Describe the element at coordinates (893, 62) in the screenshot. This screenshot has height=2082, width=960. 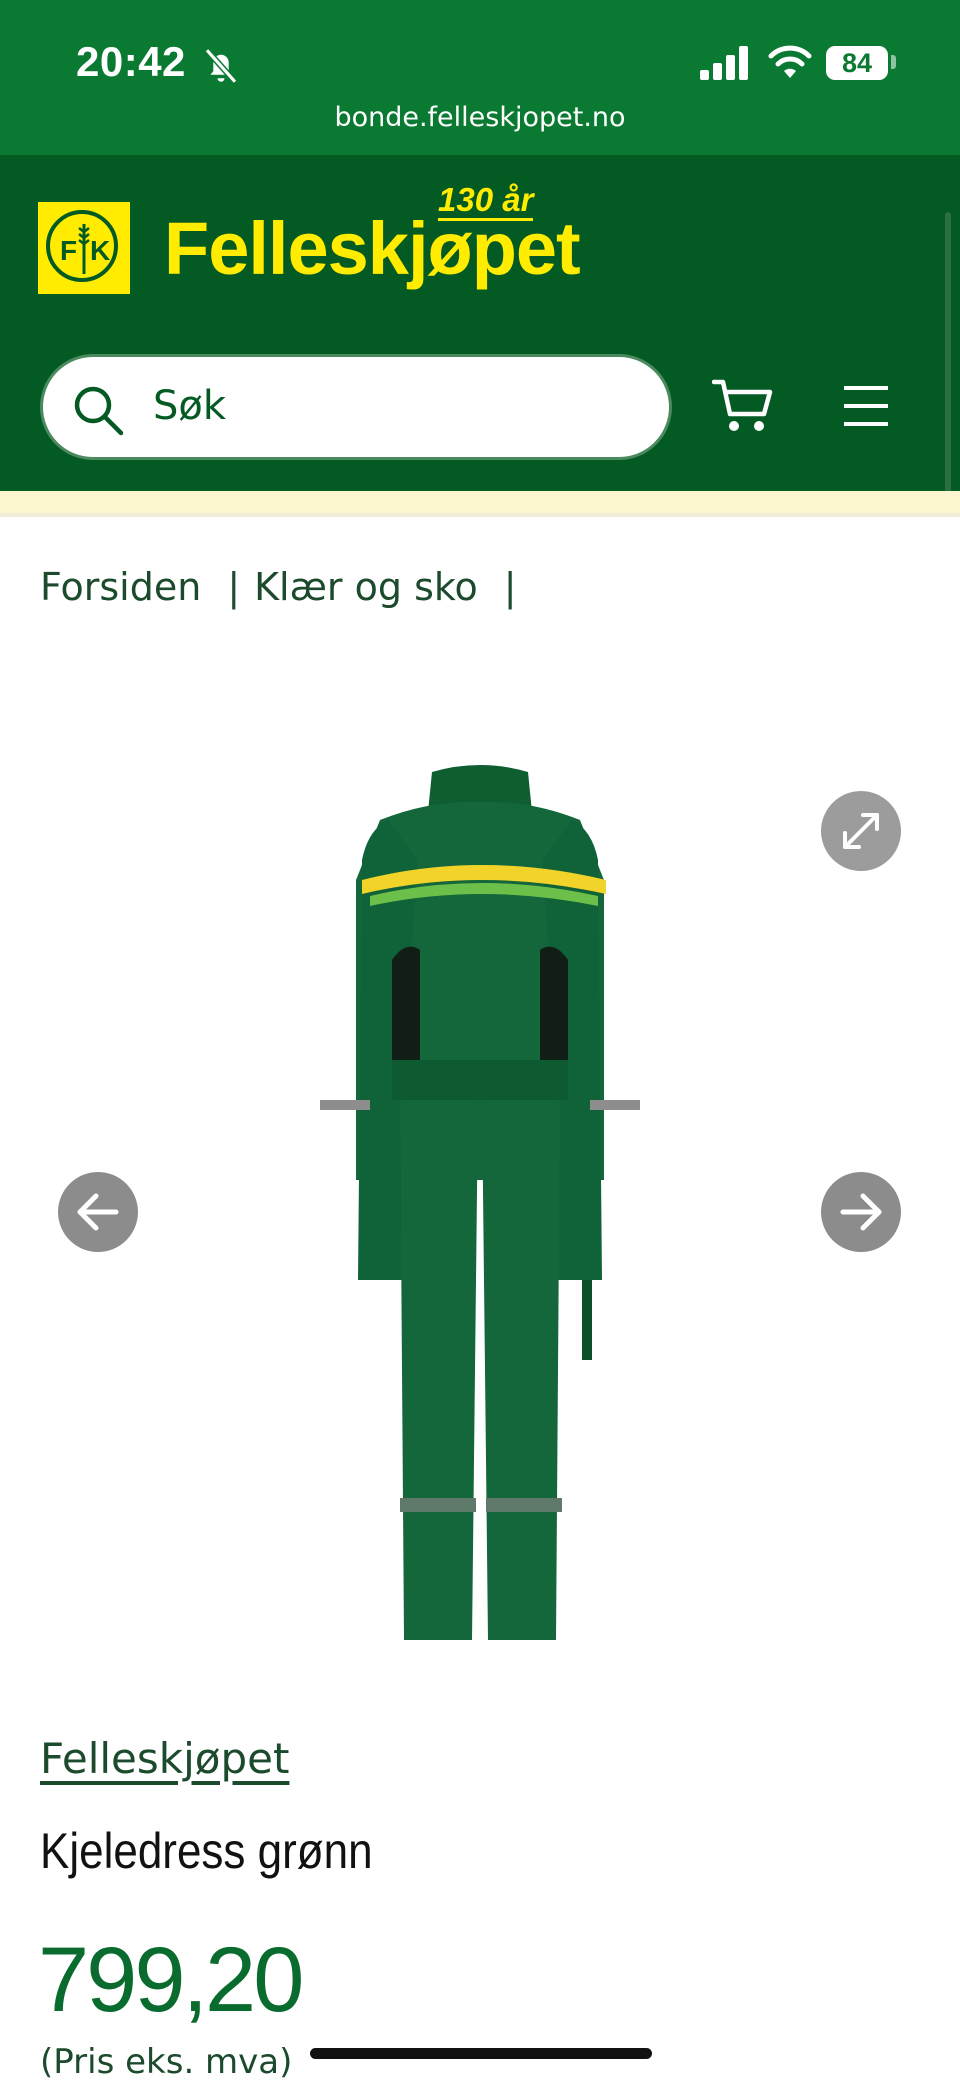
I see `battery-tip` at that location.